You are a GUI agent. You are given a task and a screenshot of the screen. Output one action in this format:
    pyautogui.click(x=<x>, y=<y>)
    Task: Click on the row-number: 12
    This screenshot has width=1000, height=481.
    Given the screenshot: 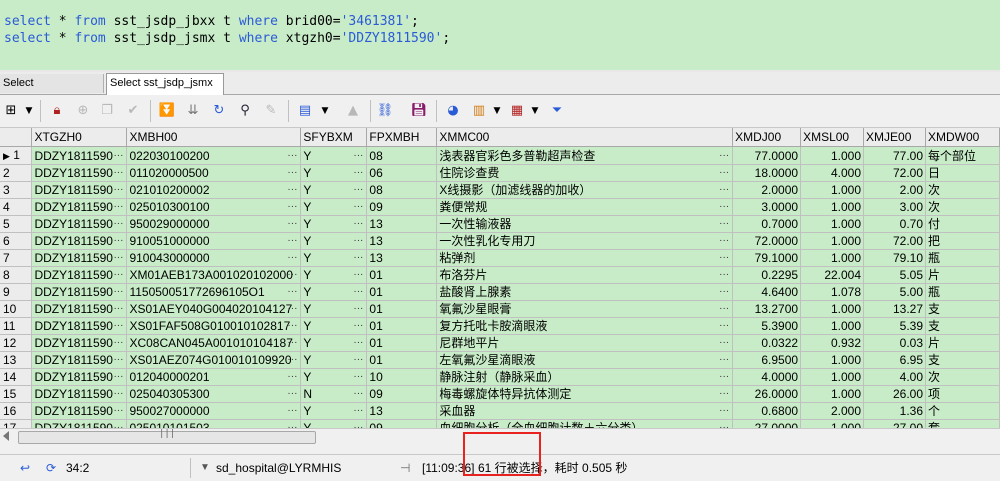 What is the action you would take?
    pyautogui.click(x=16, y=343)
    